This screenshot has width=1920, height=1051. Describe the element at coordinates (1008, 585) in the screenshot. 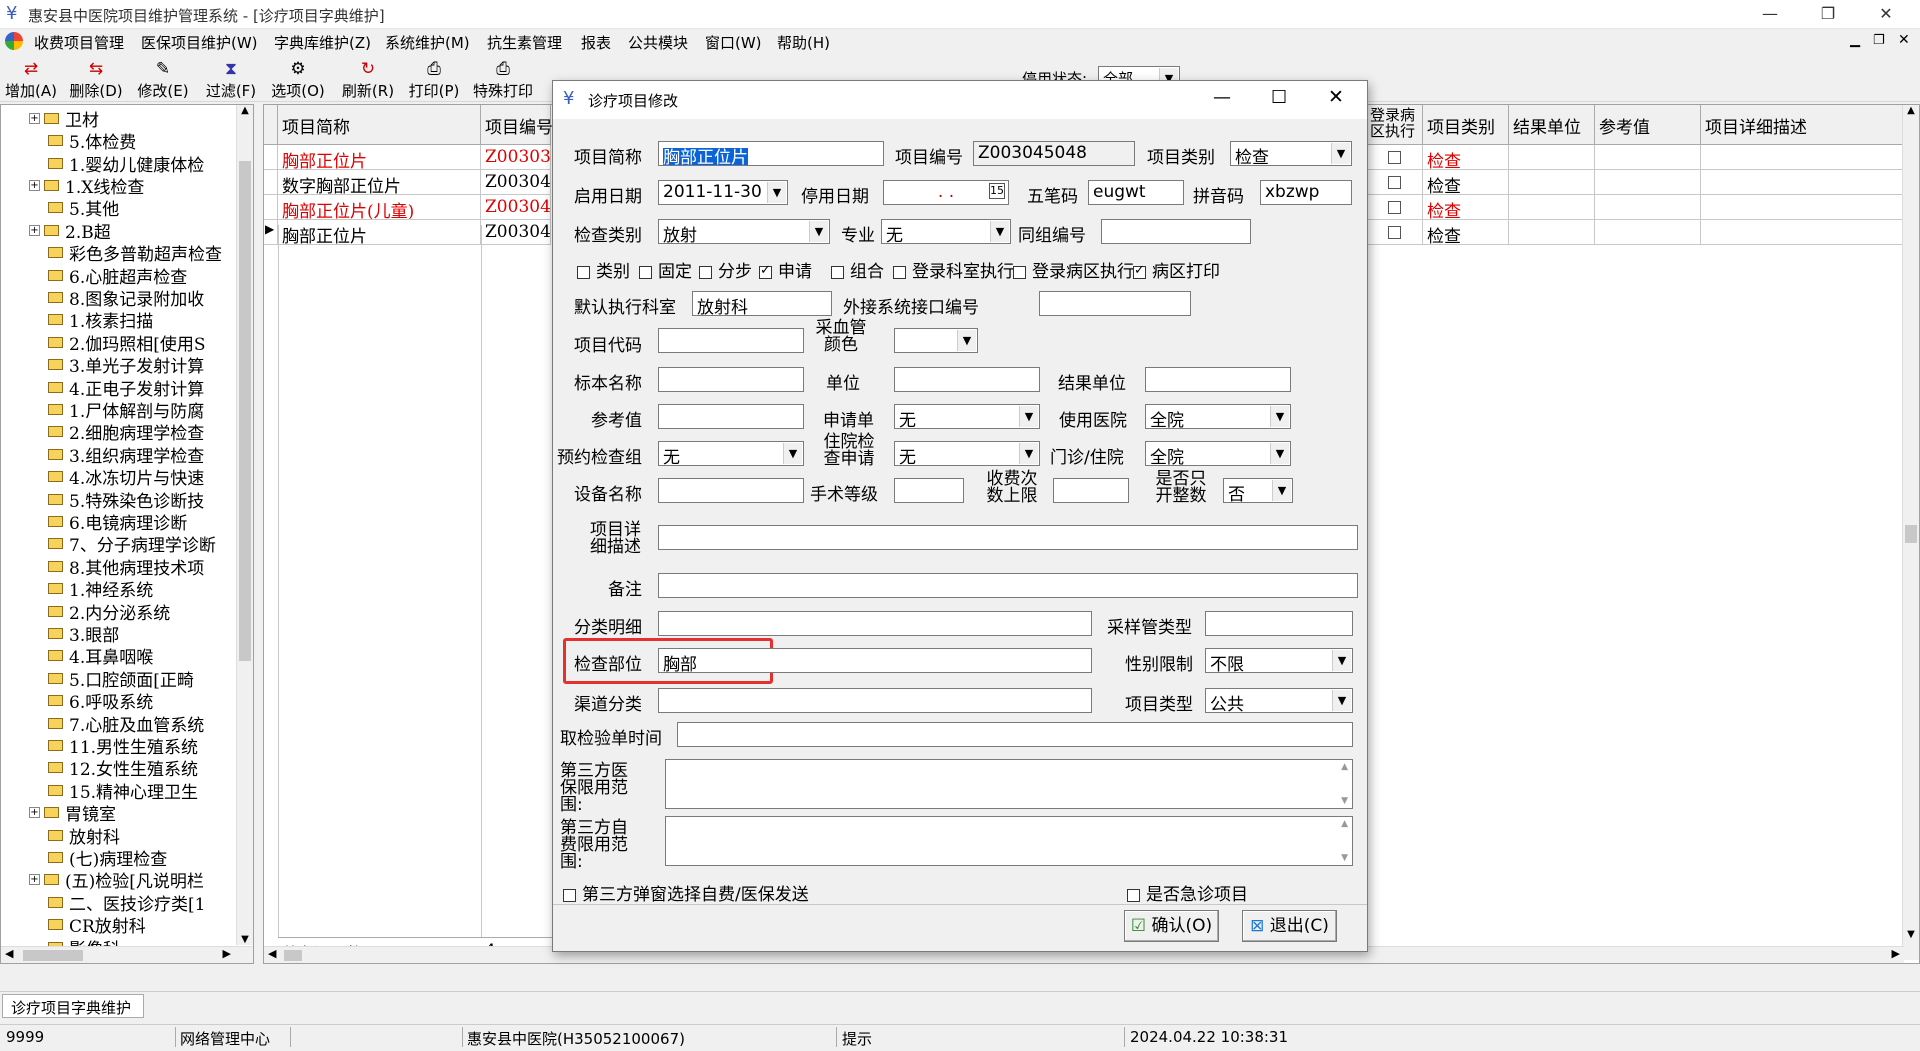

I see `remark-input` at that location.